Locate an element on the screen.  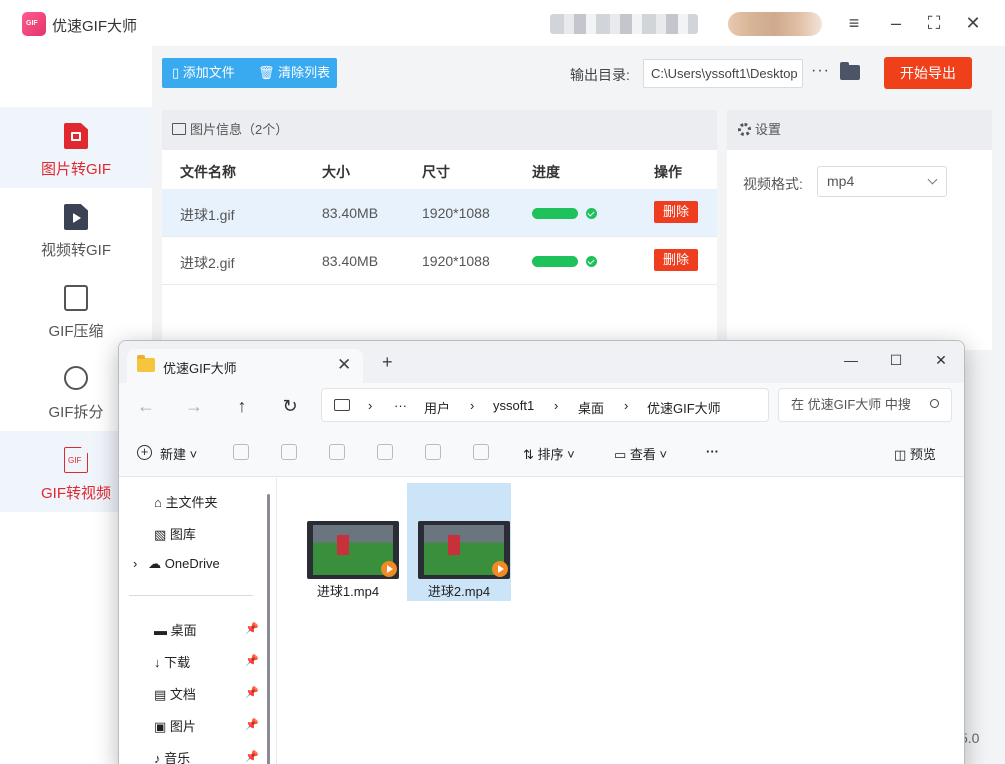
nav-item-music: ♪ 音乐 is located at coordinates (172, 756).